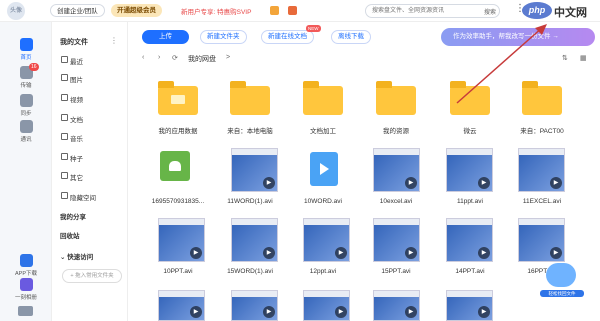 The image size is (600, 321). I want to click on my-share-link: 我的分享, so click(73, 216).